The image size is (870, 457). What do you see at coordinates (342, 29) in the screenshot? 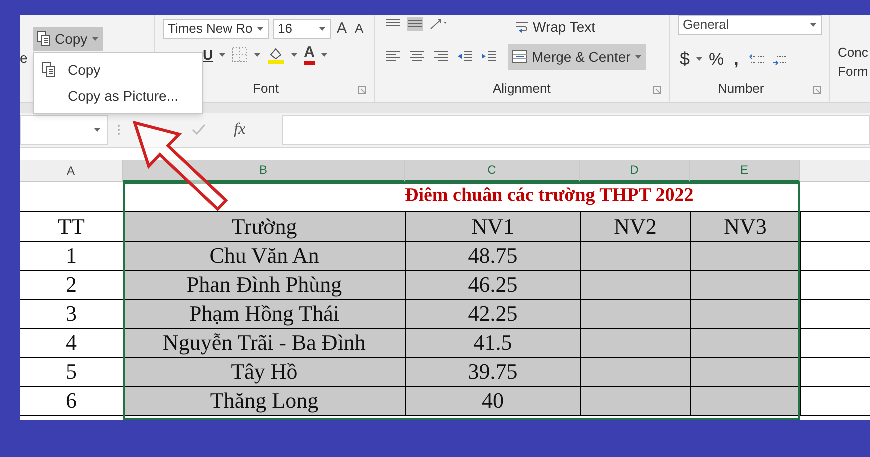
I see `grow-font-button: A` at bounding box center [342, 29].